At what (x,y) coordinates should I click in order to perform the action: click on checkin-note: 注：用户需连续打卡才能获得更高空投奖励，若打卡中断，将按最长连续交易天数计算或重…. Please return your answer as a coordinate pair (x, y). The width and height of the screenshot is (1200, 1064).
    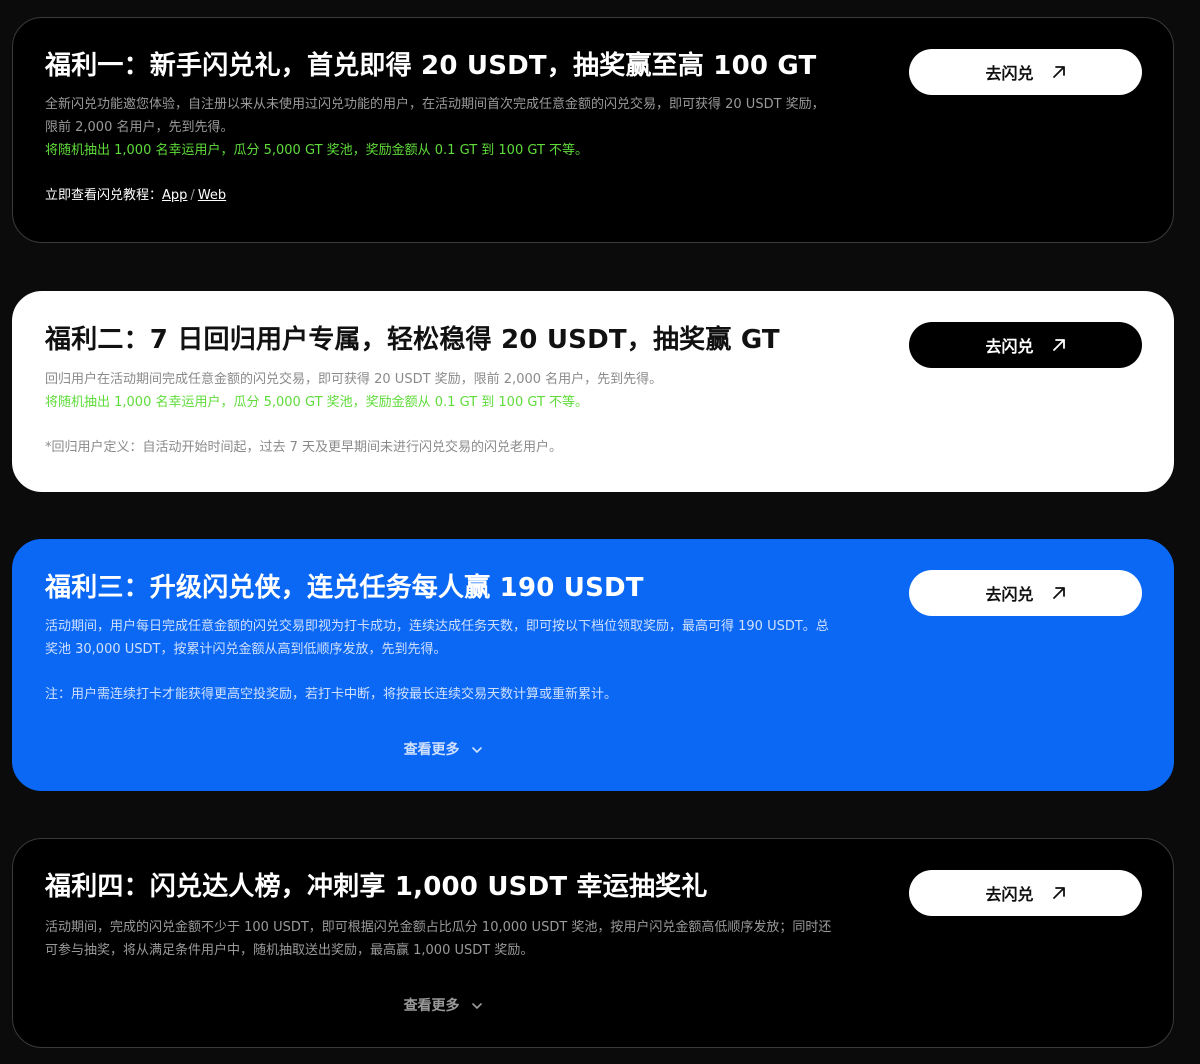
    Looking at the image, I should click on (331, 694).